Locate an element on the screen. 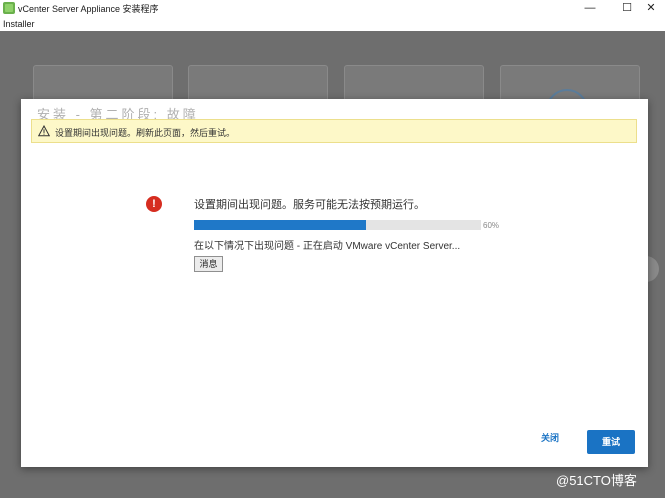 The image size is (665, 498). progress-percent: 60% is located at coordinates (491, 225).